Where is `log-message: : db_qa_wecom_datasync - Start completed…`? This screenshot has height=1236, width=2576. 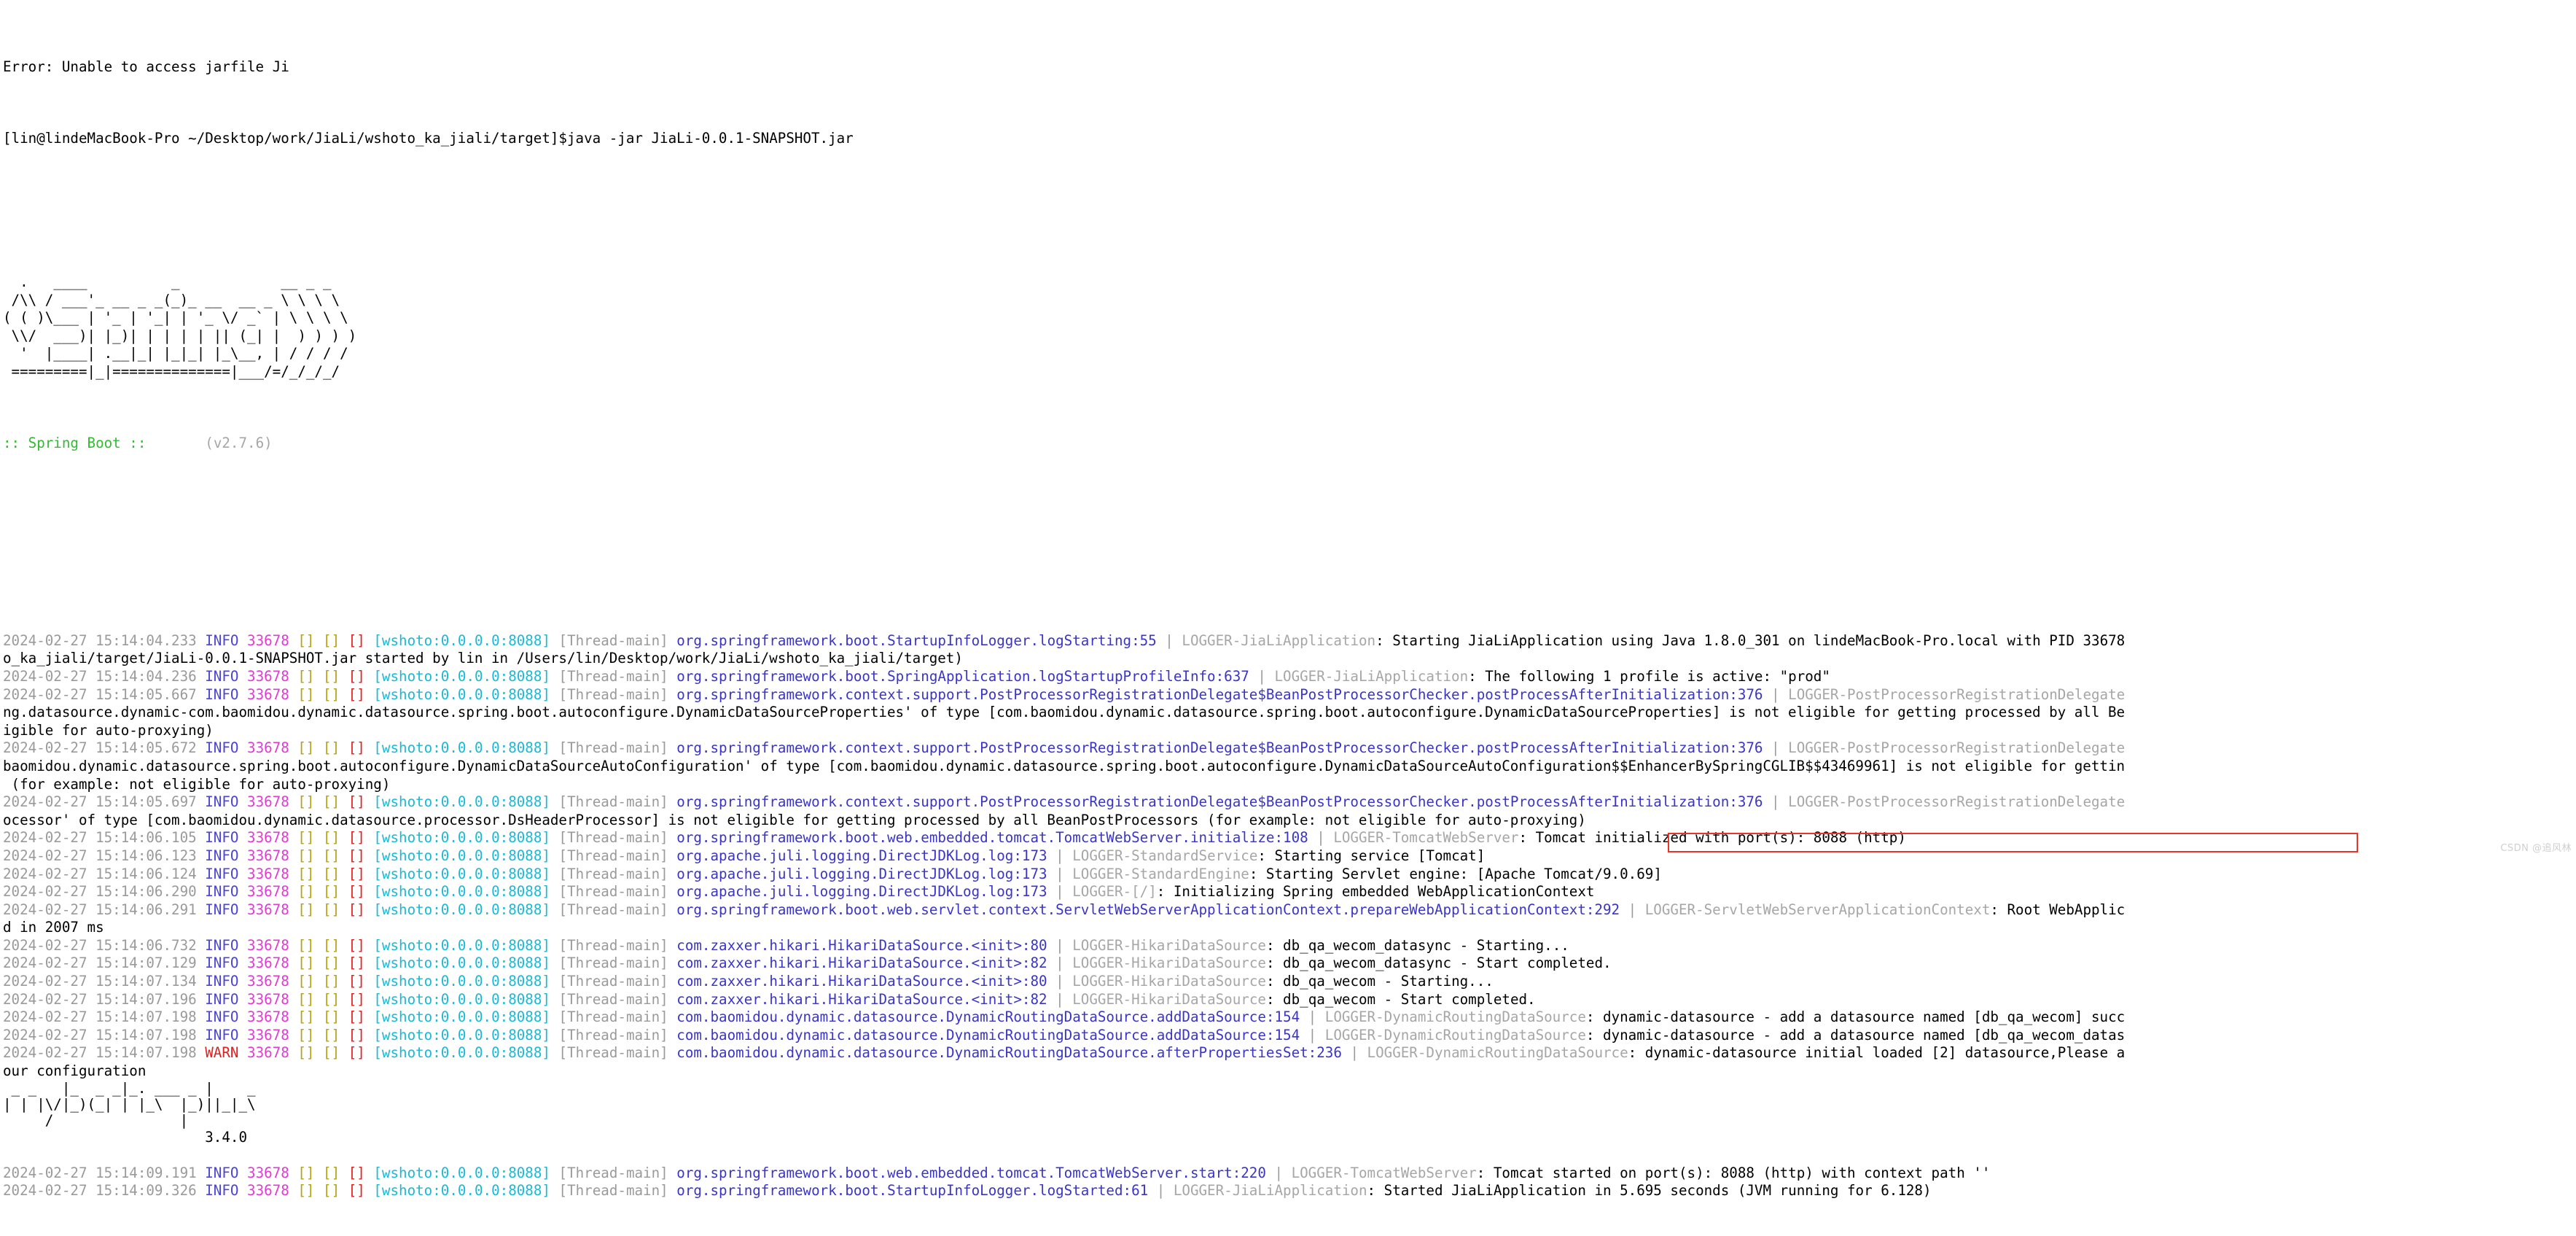 log-message: : db_qa_wecom_datasync - Start completed… is located at coordinates (1438, 963).